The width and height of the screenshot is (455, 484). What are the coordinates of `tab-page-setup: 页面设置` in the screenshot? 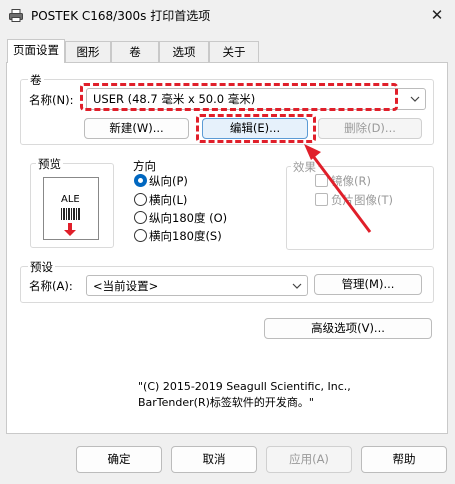 It's located at (36, 51).